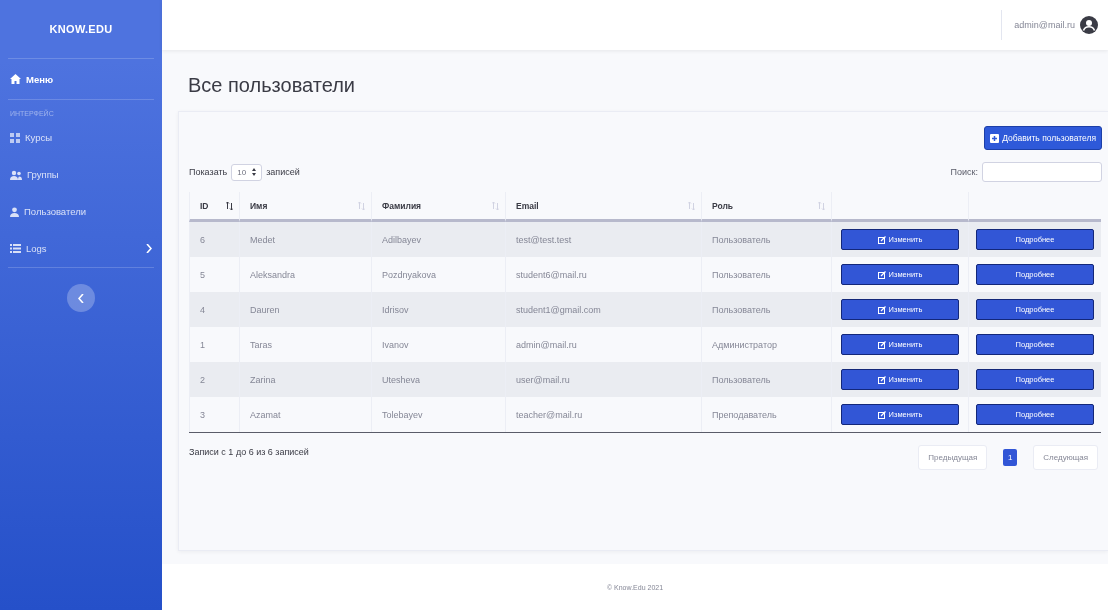 Image resolution: width=1108 pixels, height=610 pixels. I want to click on entries-label: записей, so click(283, 172).